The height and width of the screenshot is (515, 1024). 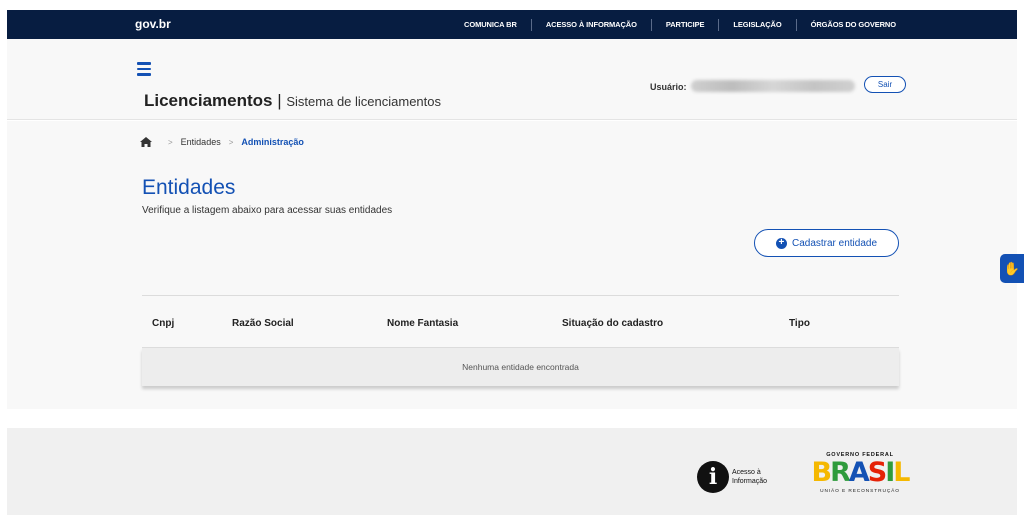 I want to click on add-entity-button: + Cadastrar entidade, so click(x=826, y=243).